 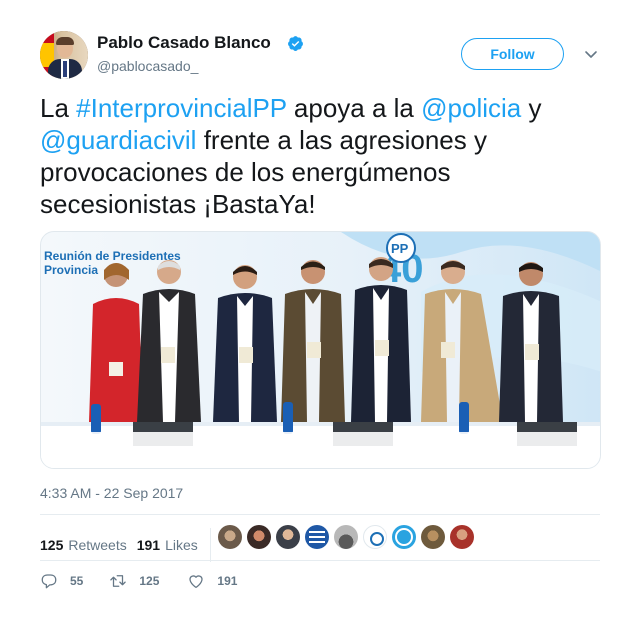 I want to click on follow-button: Follow, so click(x=512, y=54).